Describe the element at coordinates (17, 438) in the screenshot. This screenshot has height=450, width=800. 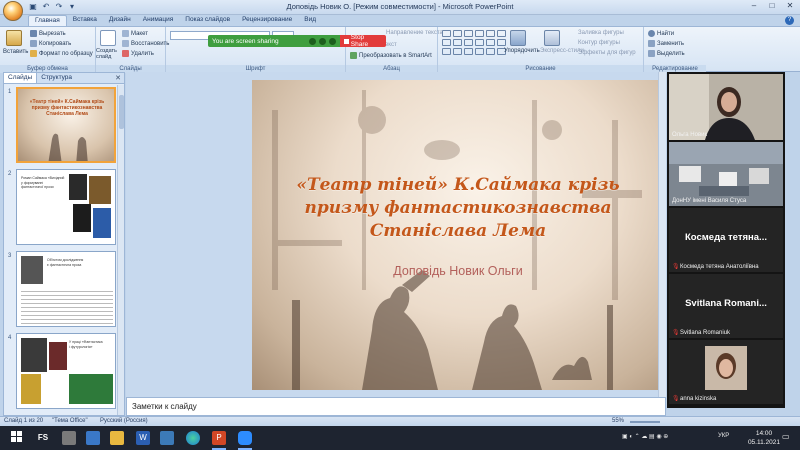
I see `windows-start-icon` at that location.